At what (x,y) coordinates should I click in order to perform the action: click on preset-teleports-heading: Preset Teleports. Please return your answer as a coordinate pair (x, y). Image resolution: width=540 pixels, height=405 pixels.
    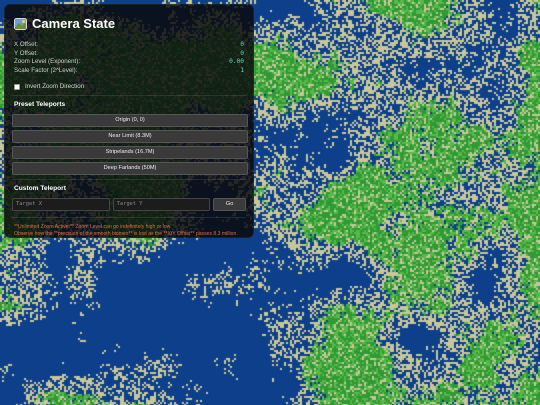
    Looking at the image, I should click on (40, 105).